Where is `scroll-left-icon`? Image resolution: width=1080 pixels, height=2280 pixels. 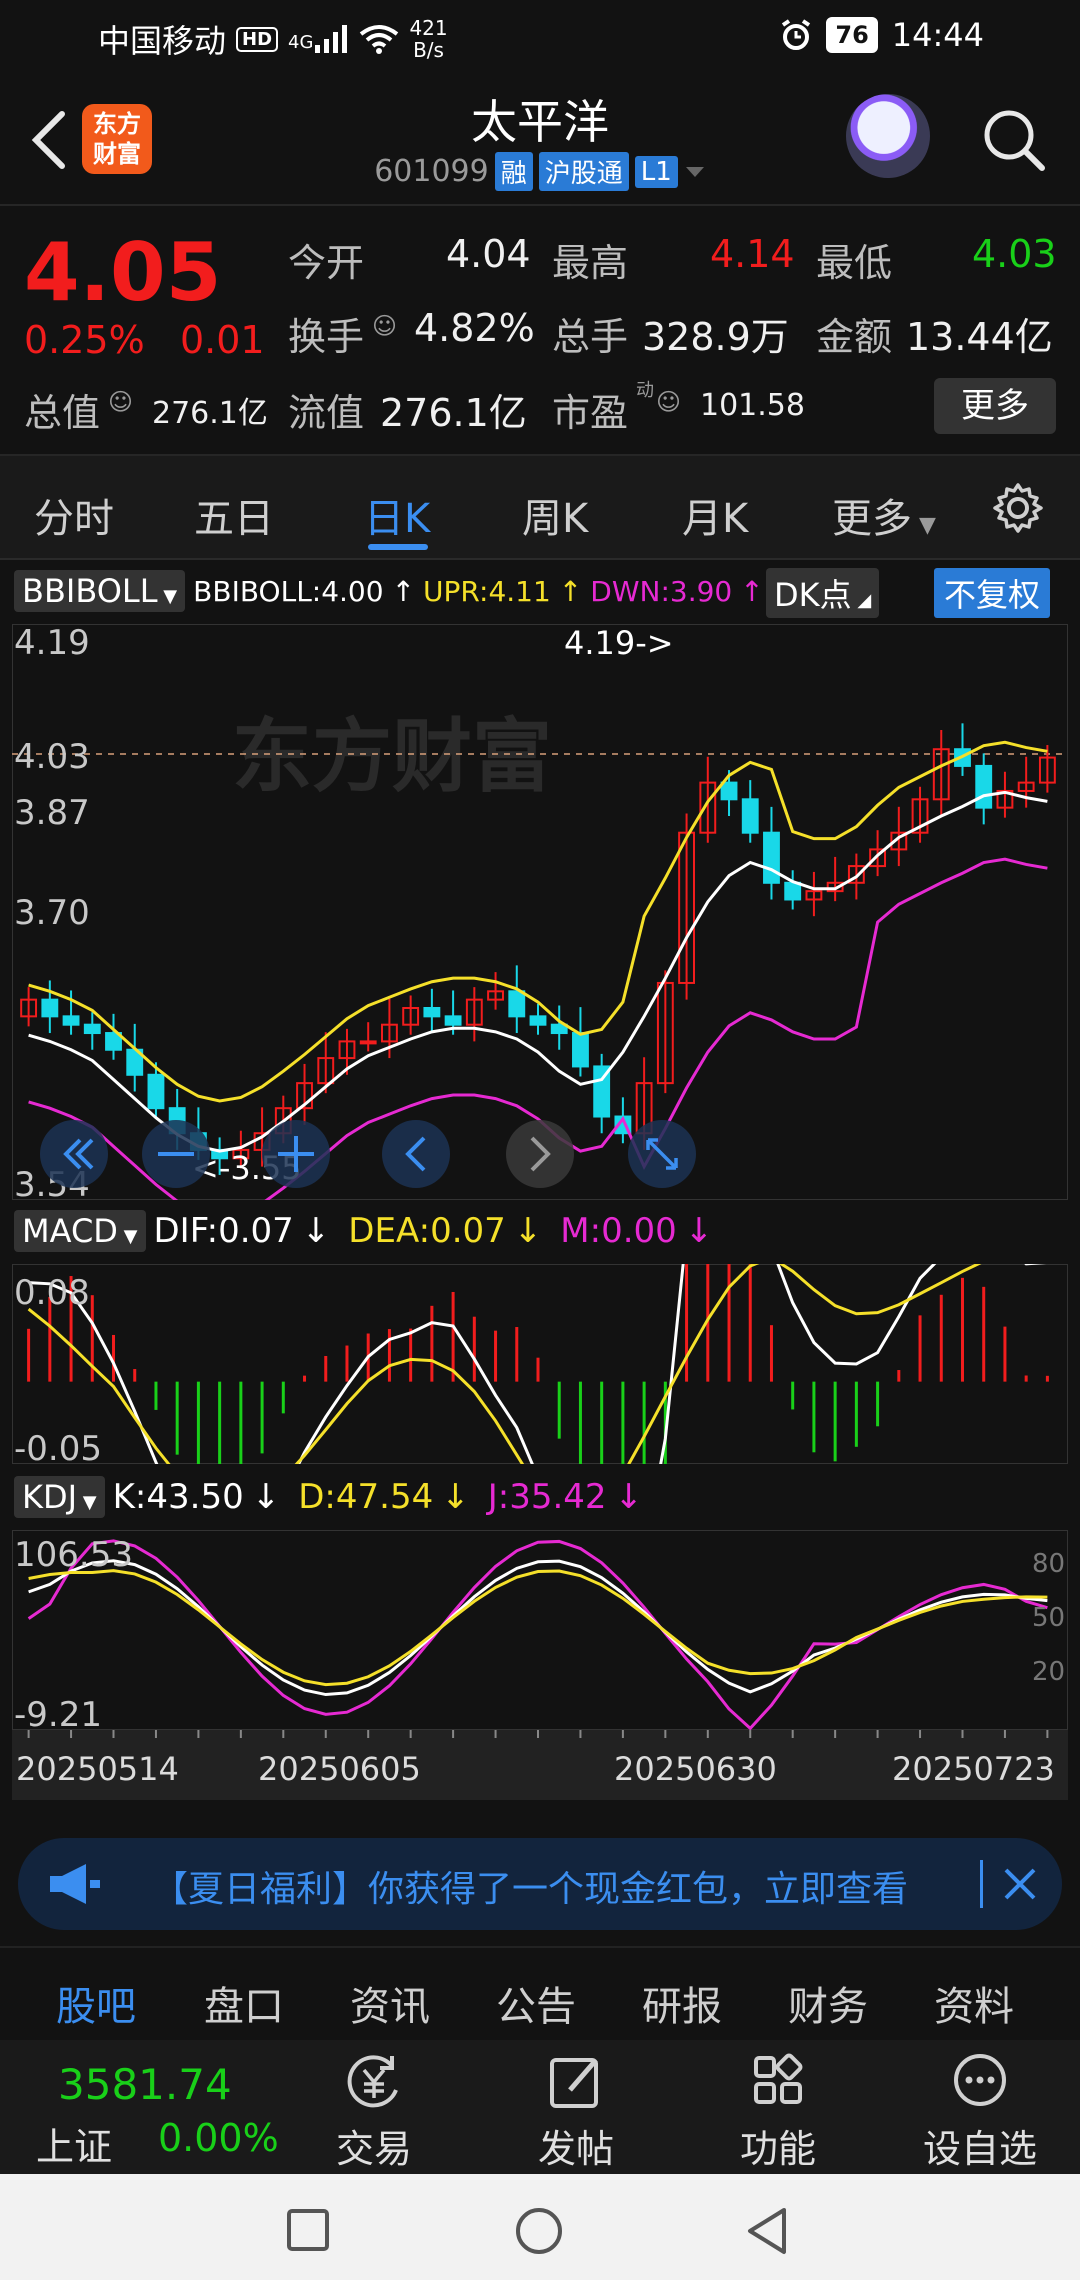
scroll-left-icon is located at coordinates (416, 1154).